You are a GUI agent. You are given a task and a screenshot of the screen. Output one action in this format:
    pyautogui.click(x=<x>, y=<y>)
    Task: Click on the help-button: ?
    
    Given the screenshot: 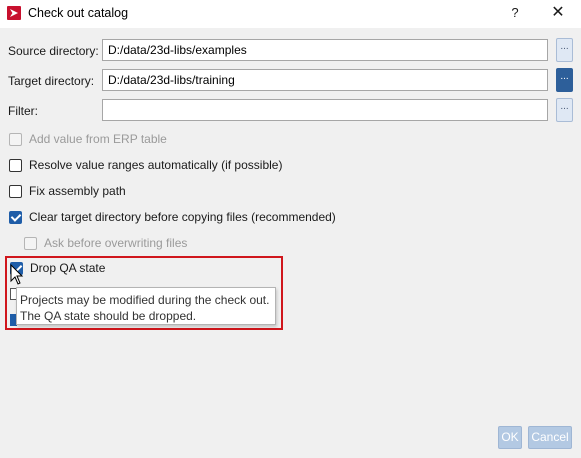 What is the action you would take?
    pyautogui.click(x=515, y=13)
    